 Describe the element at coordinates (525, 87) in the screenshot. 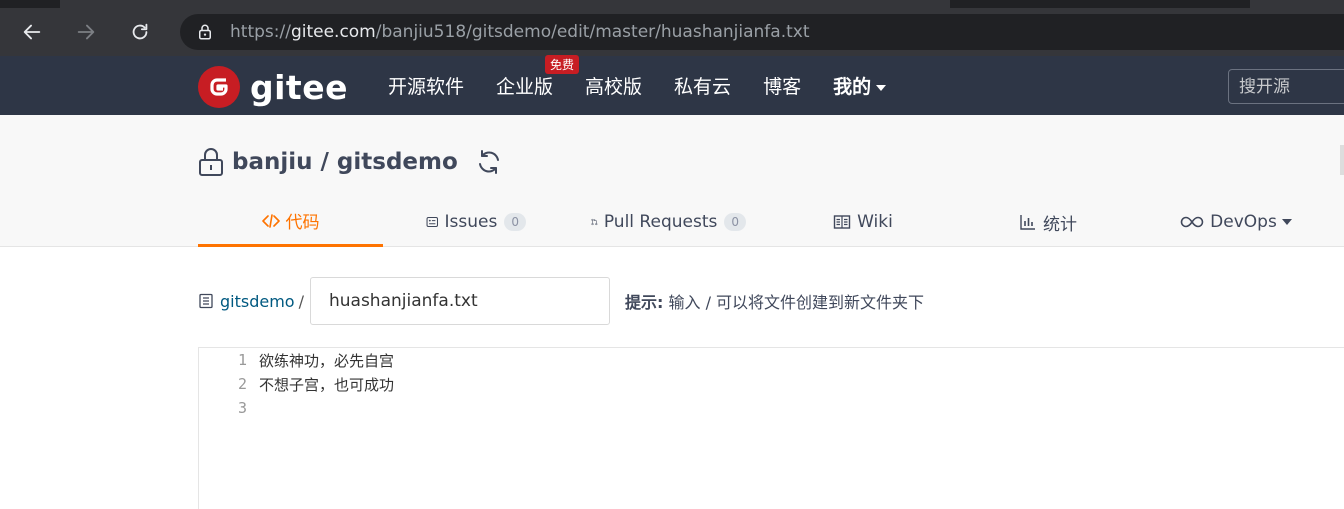

I see `nav-enterprise-label: 企业版` at that location.